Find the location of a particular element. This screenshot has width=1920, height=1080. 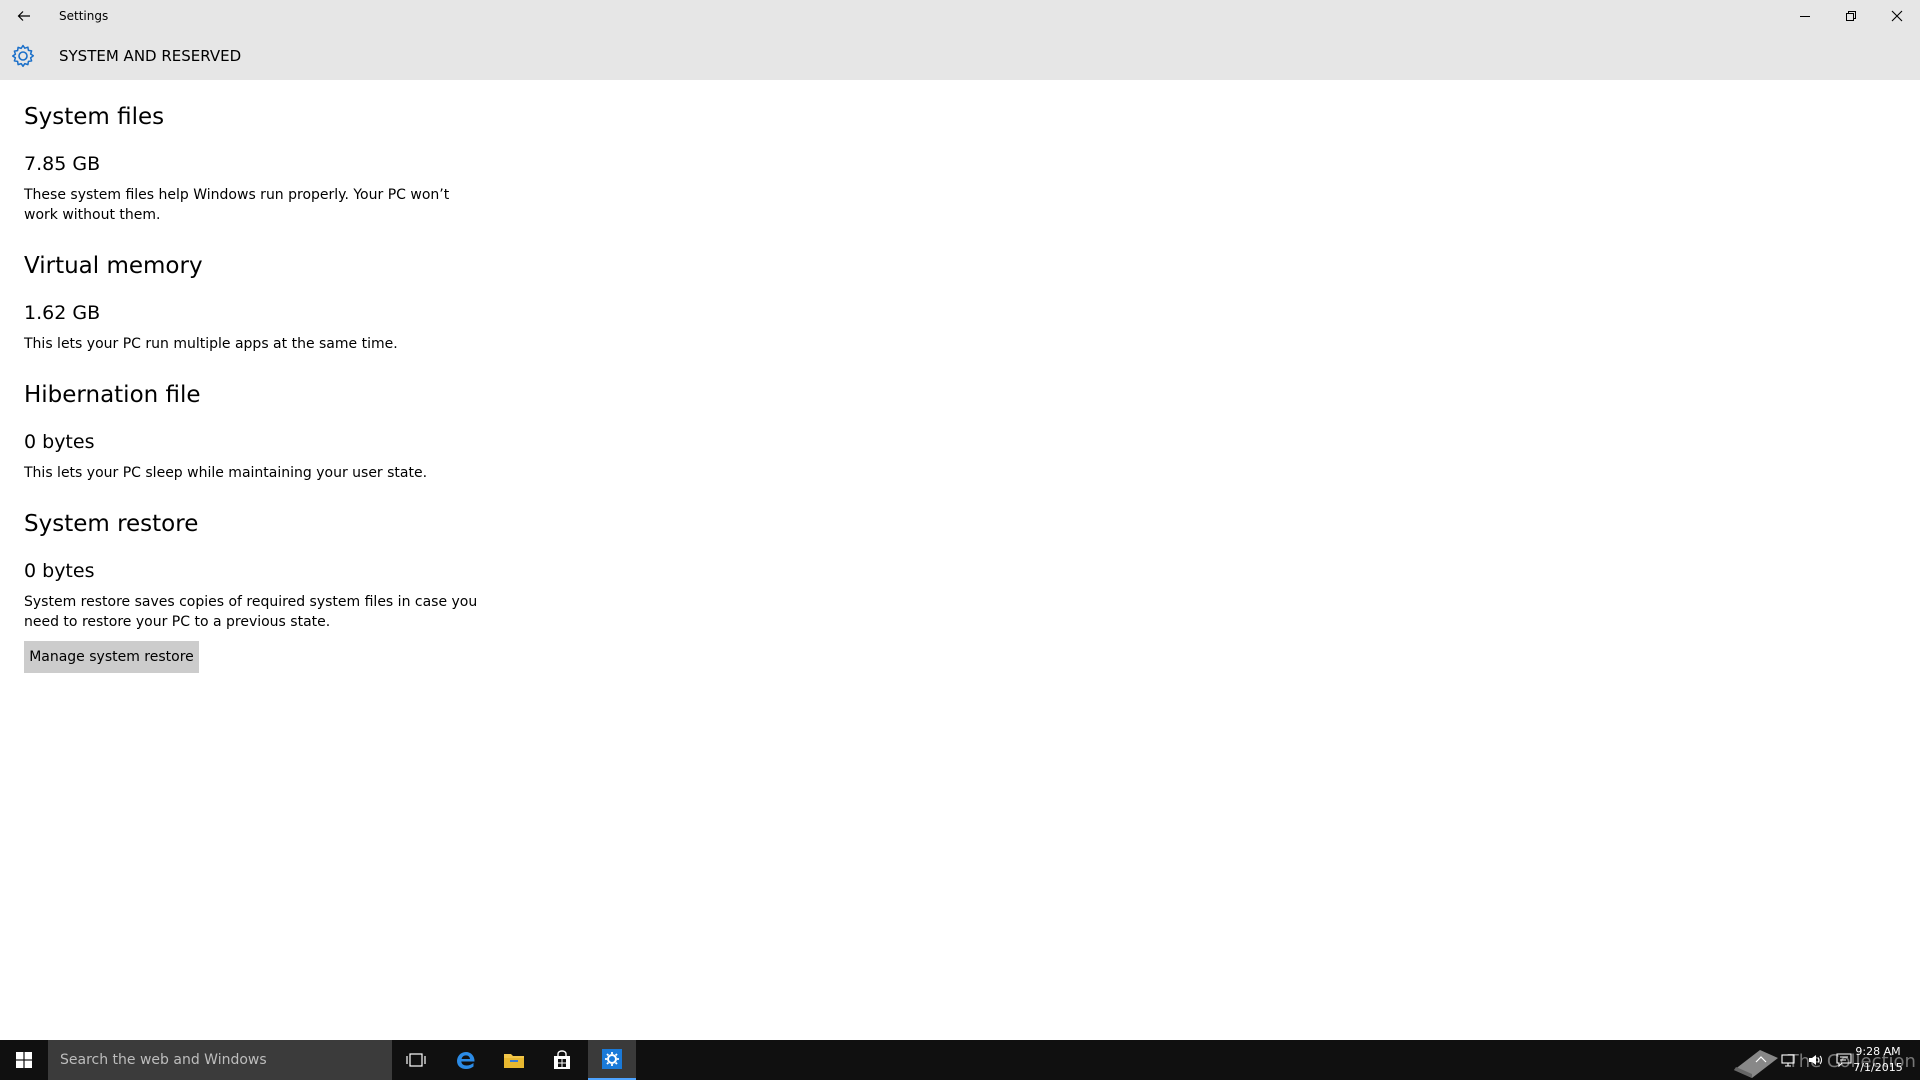

edge-icon is located at coordinates (466, 1060).